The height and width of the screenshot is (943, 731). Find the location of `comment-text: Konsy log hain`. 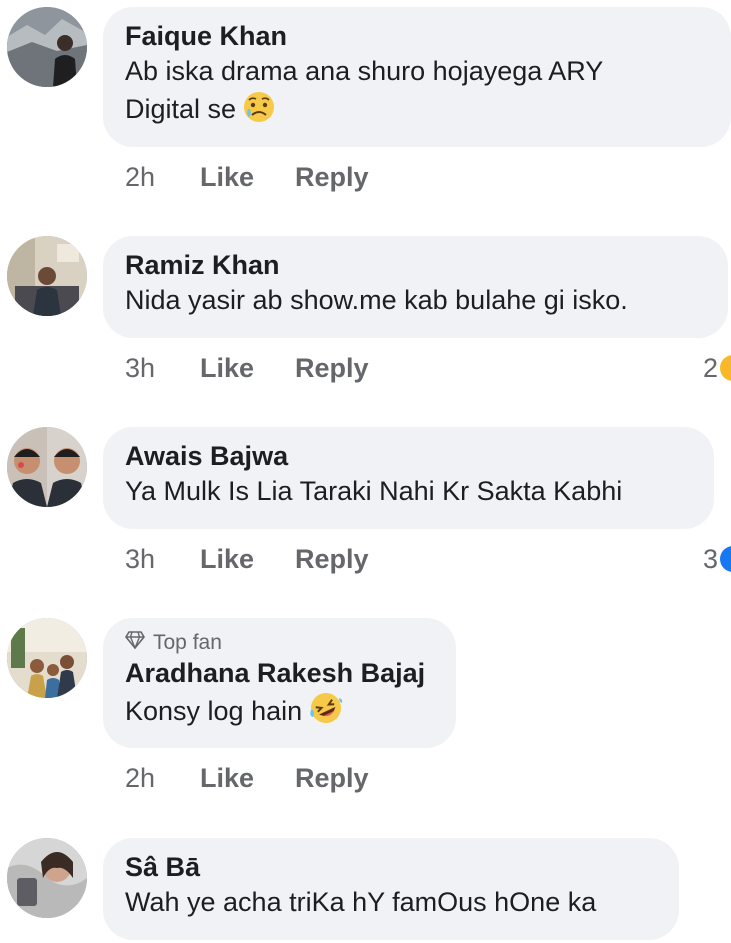

comment-text: Konsy log hain is located at coordinates (279, 713).